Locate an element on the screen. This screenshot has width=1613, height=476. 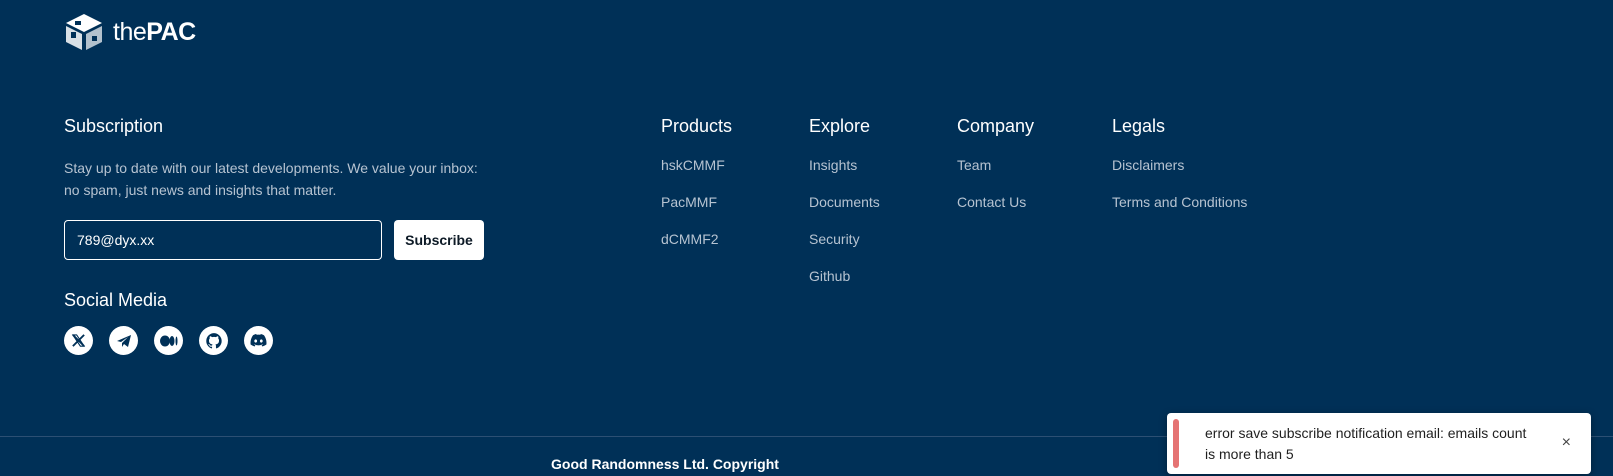
brand-logo: thePAC is located at coordinates (129, 32).